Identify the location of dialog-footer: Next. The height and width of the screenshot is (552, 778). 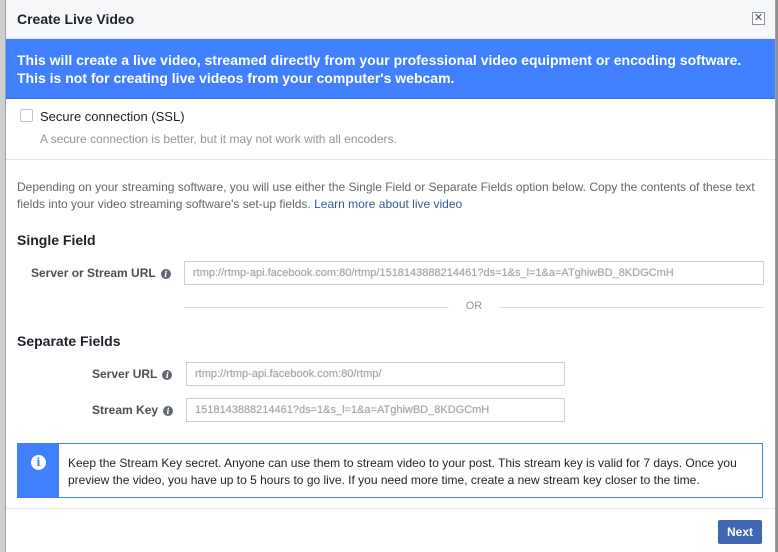
(390, 530).